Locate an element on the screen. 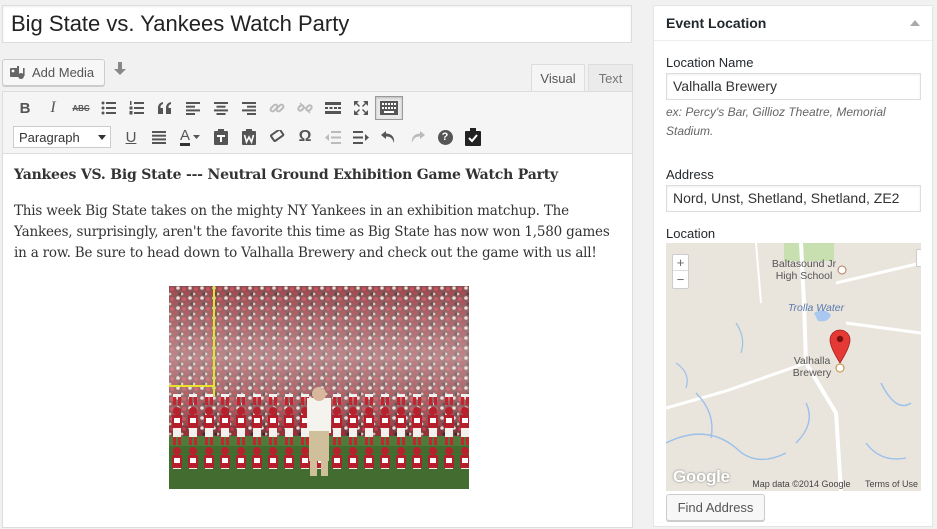 This screenshot has height=529, width=937. media-icon is located at coordinates (17, 72).